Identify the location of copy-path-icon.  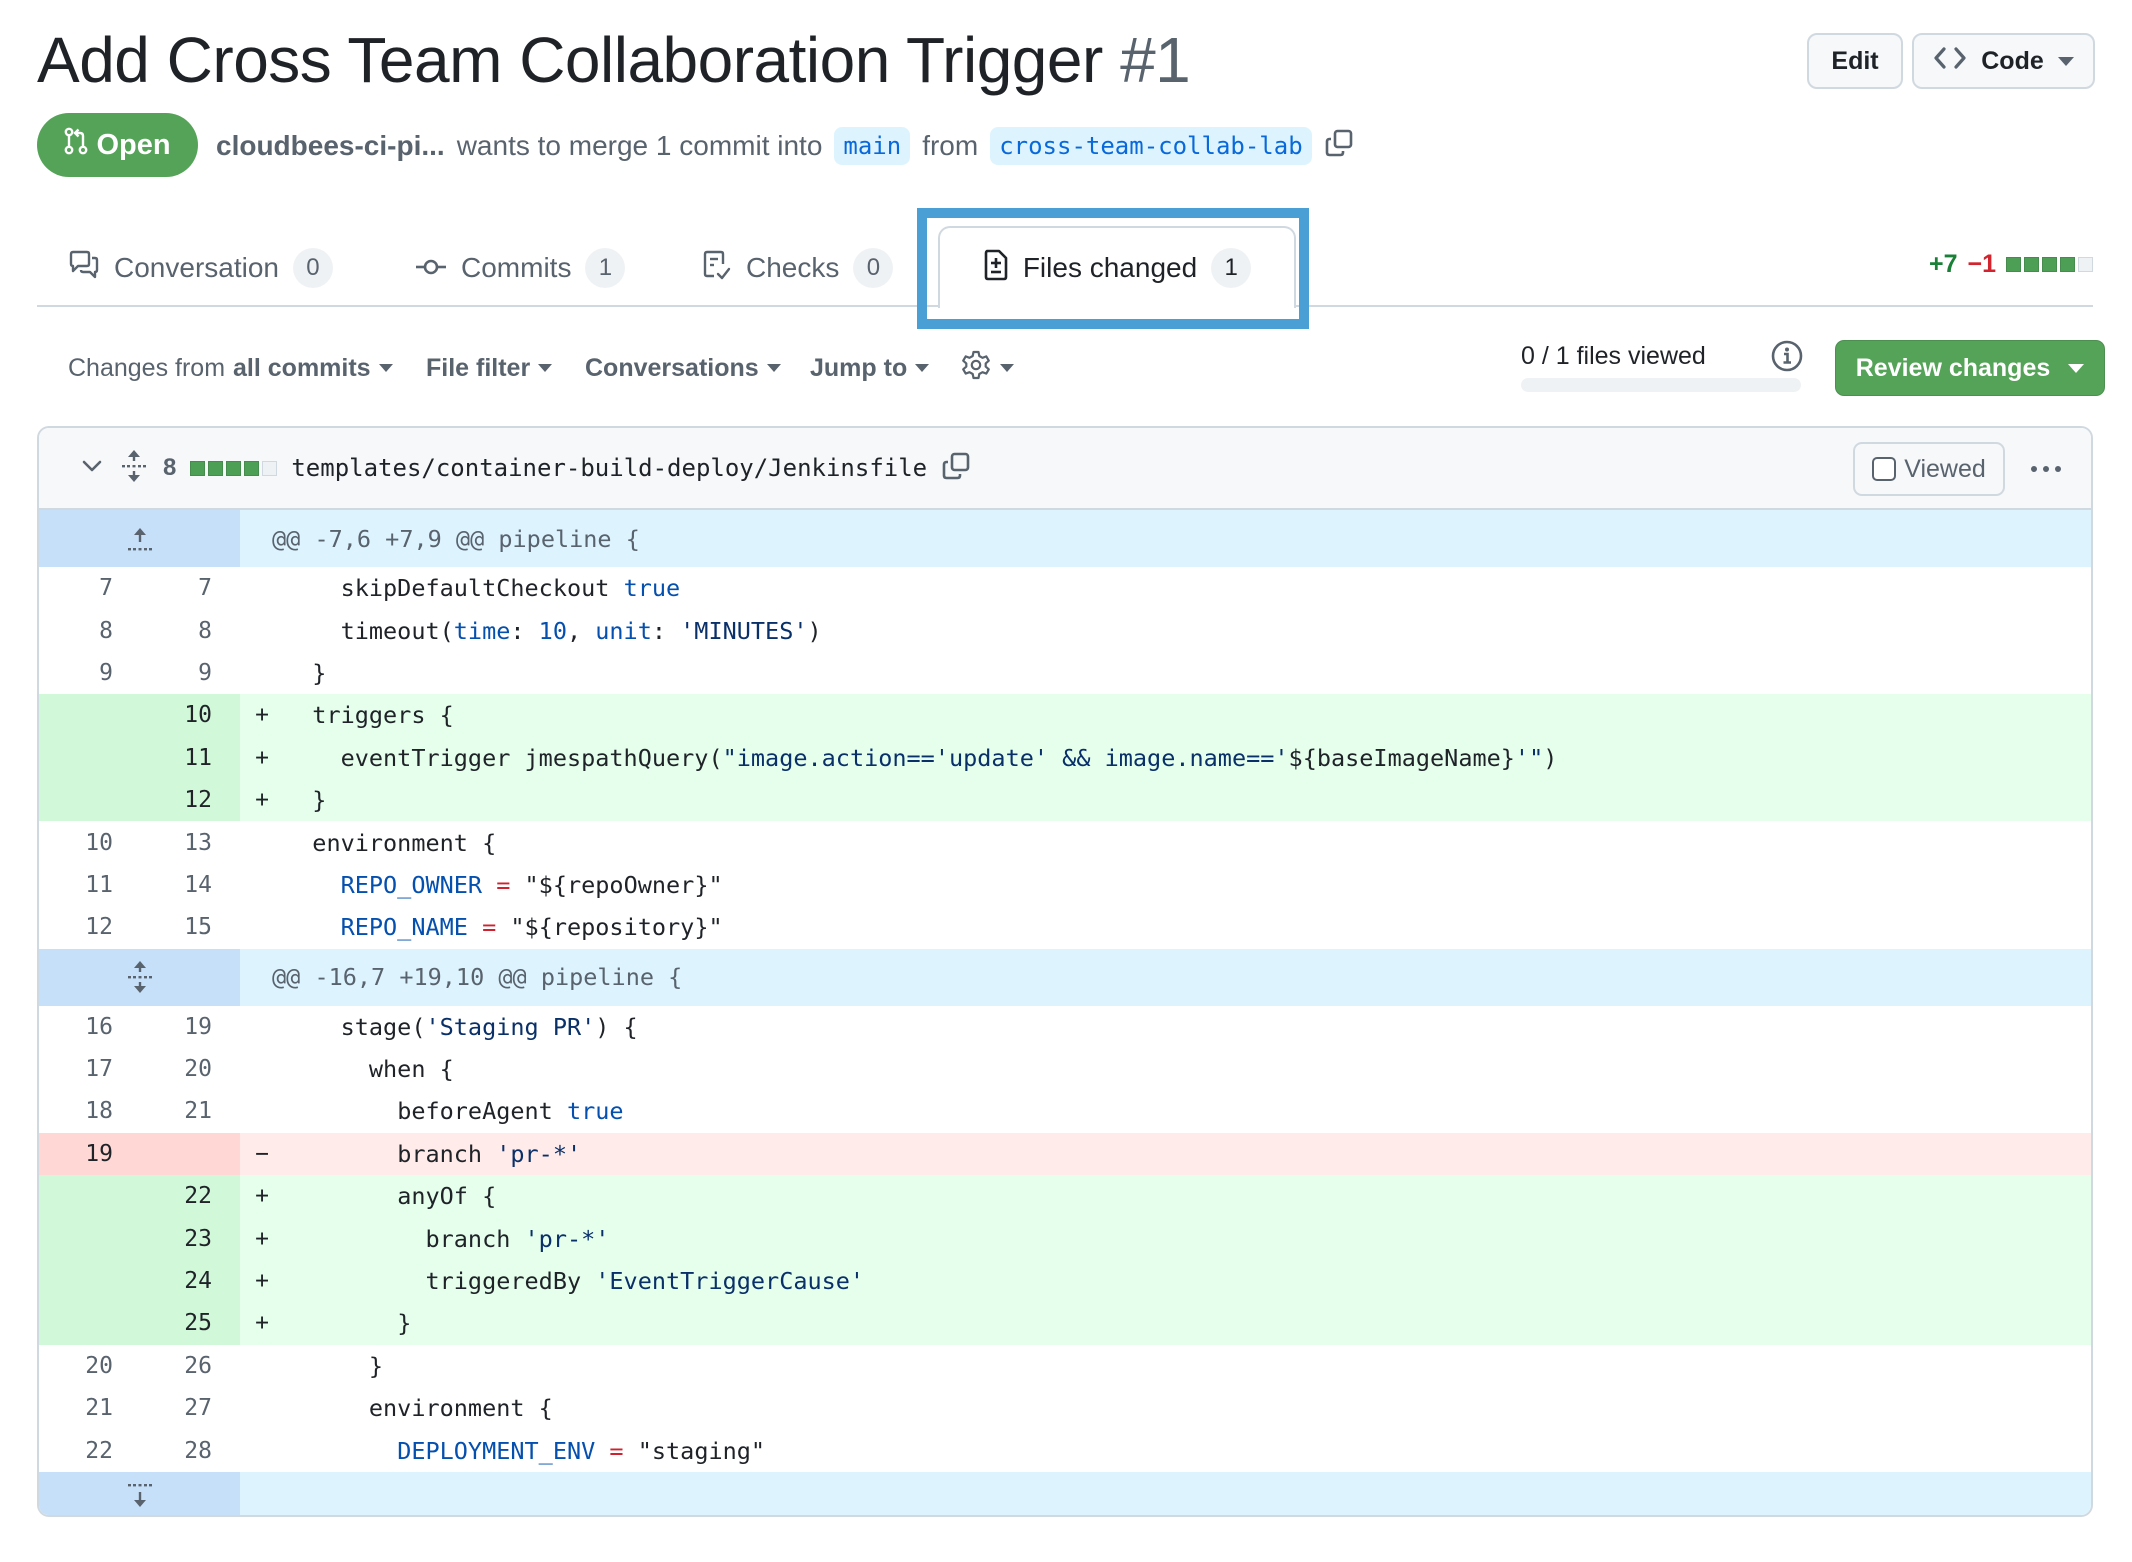
(956, 468).